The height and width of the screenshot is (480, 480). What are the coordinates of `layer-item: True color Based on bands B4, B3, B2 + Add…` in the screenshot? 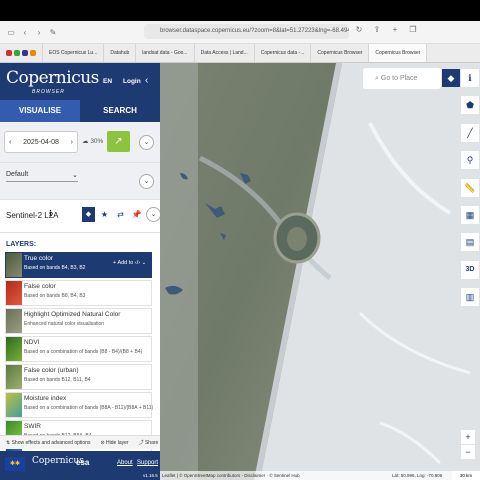 It's located at (78, 265).